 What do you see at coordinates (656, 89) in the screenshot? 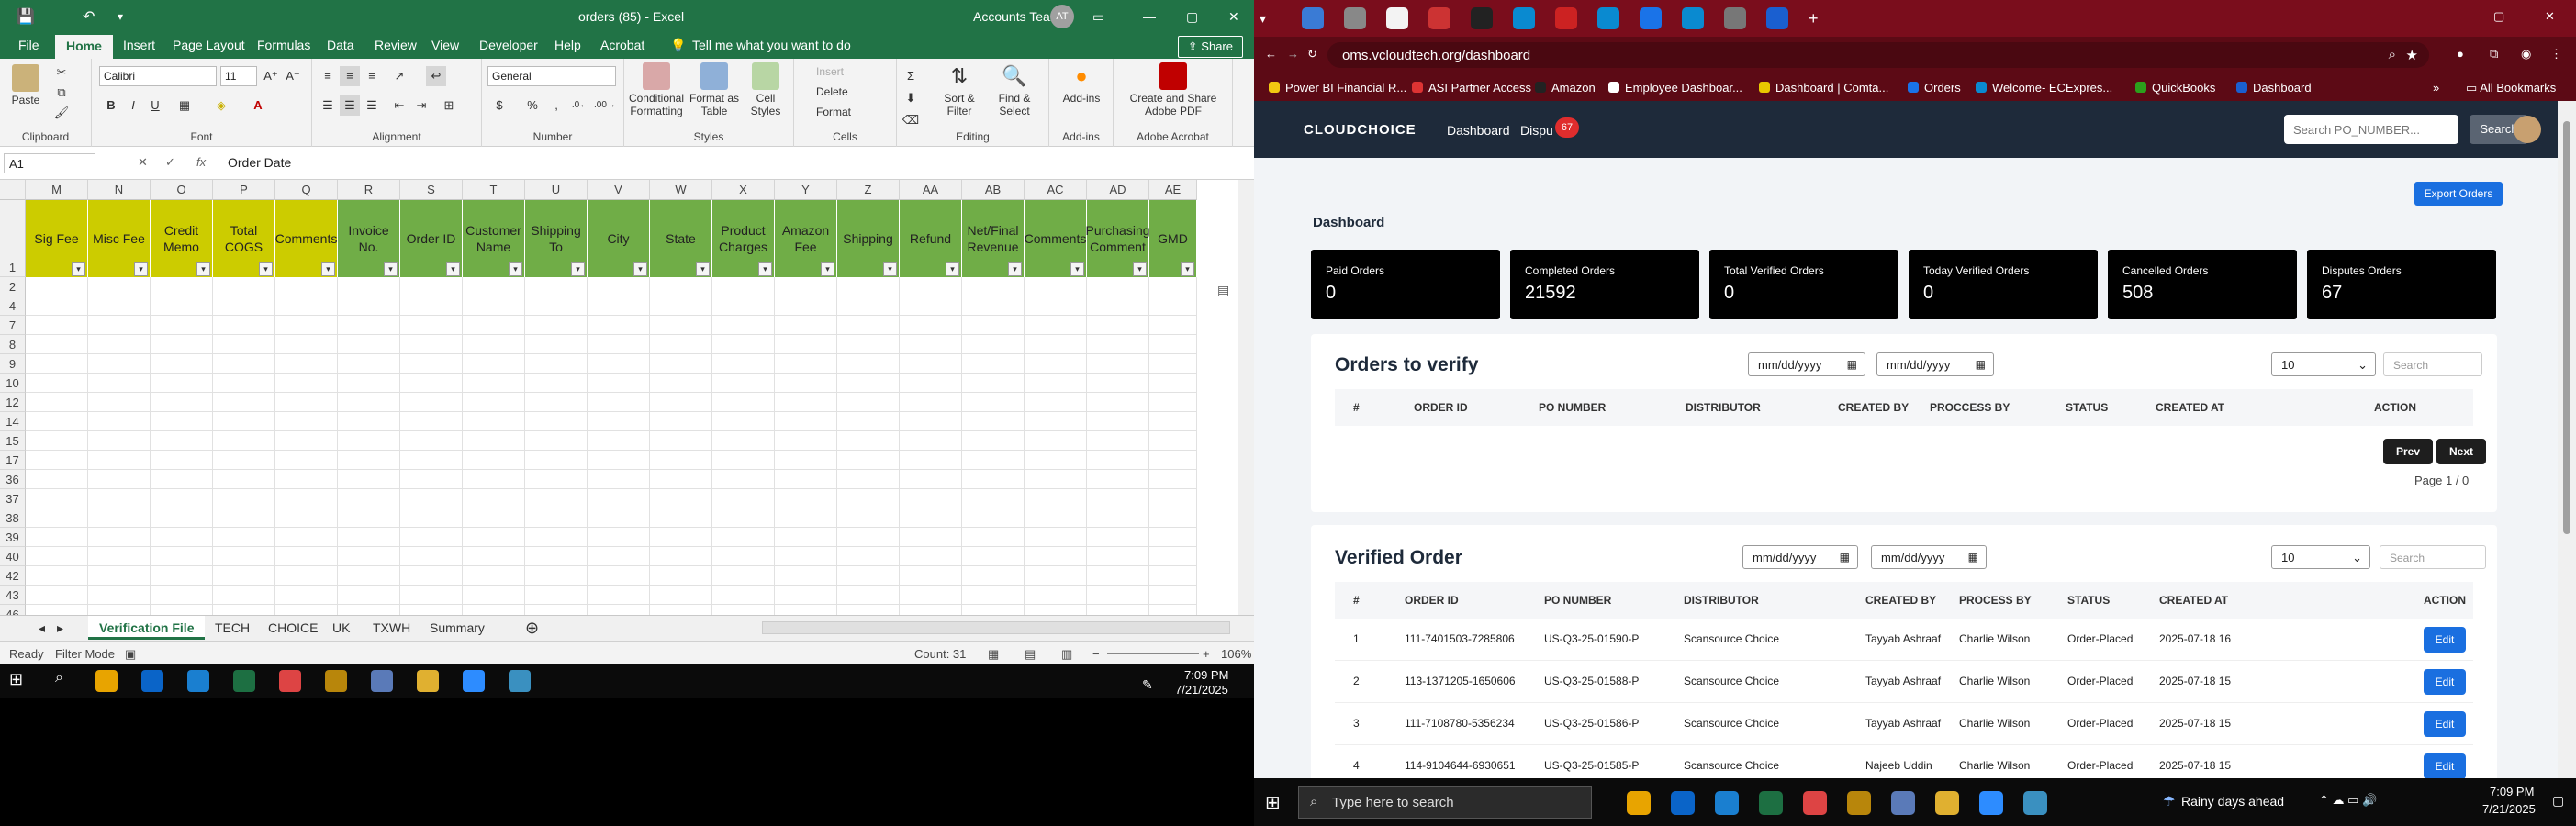
I see `conditional-formatting-button: Conditional Formatting` at bounding box center [656, 89].